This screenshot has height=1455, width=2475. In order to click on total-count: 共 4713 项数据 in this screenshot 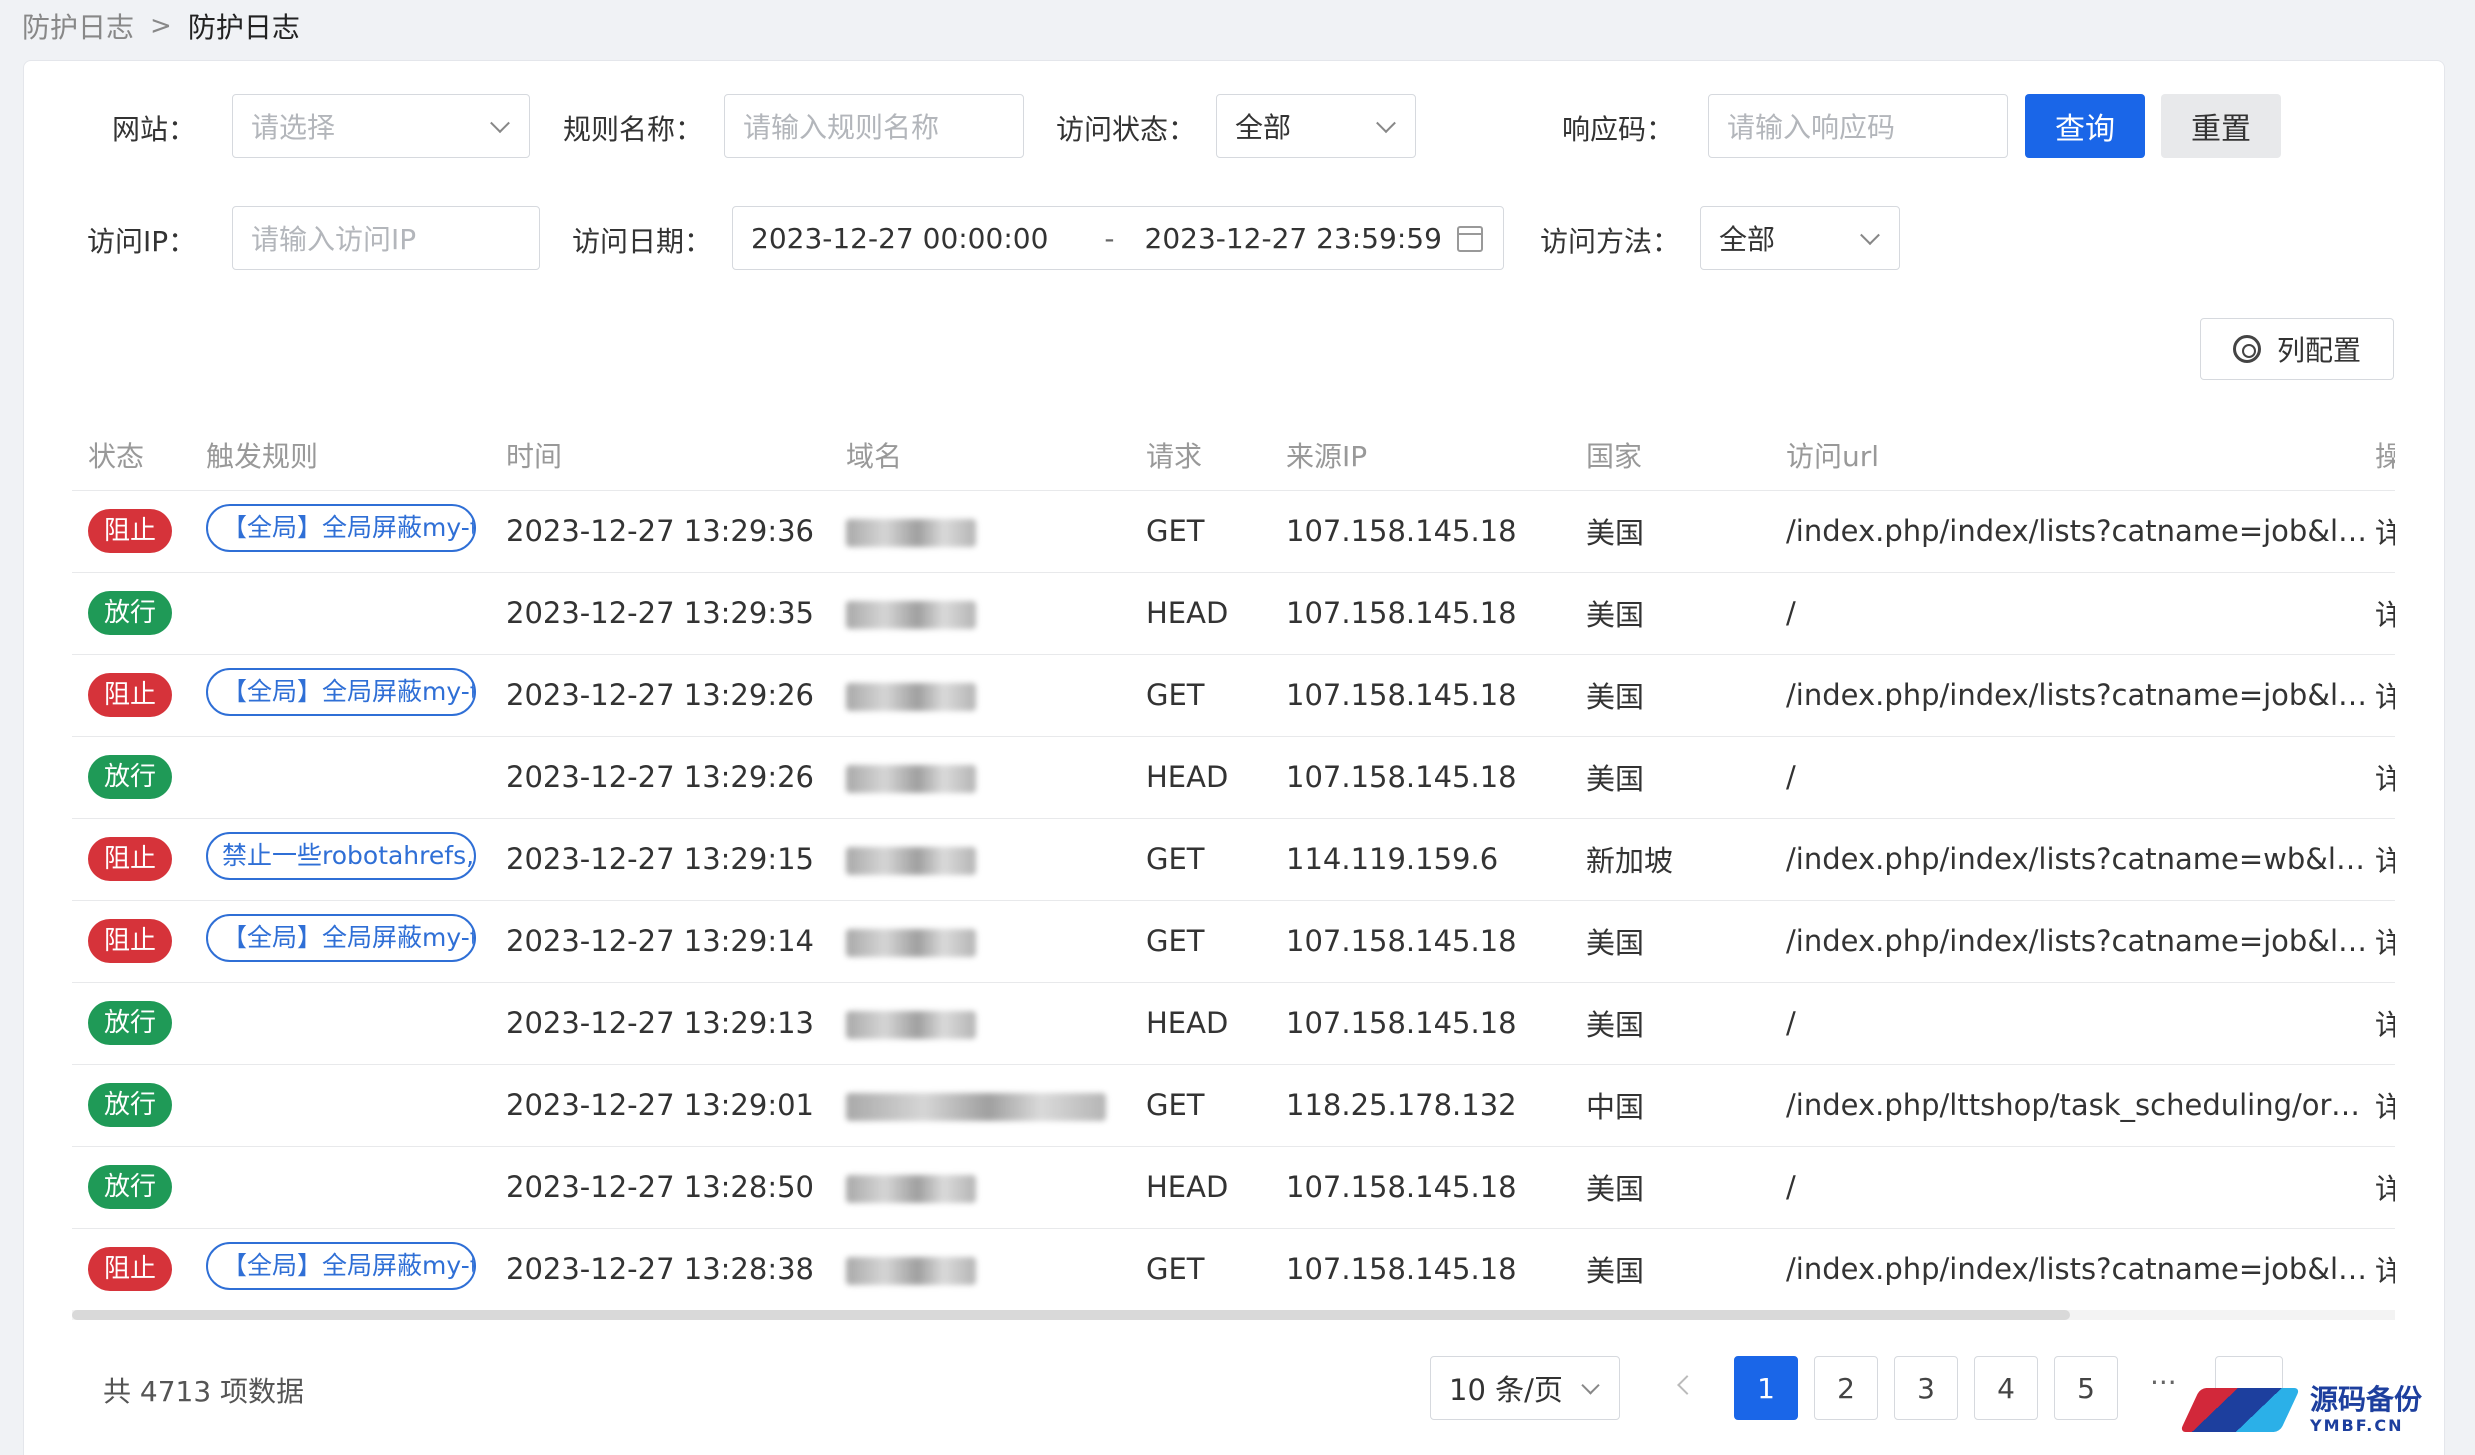, I will do `click(204, 1391)`.